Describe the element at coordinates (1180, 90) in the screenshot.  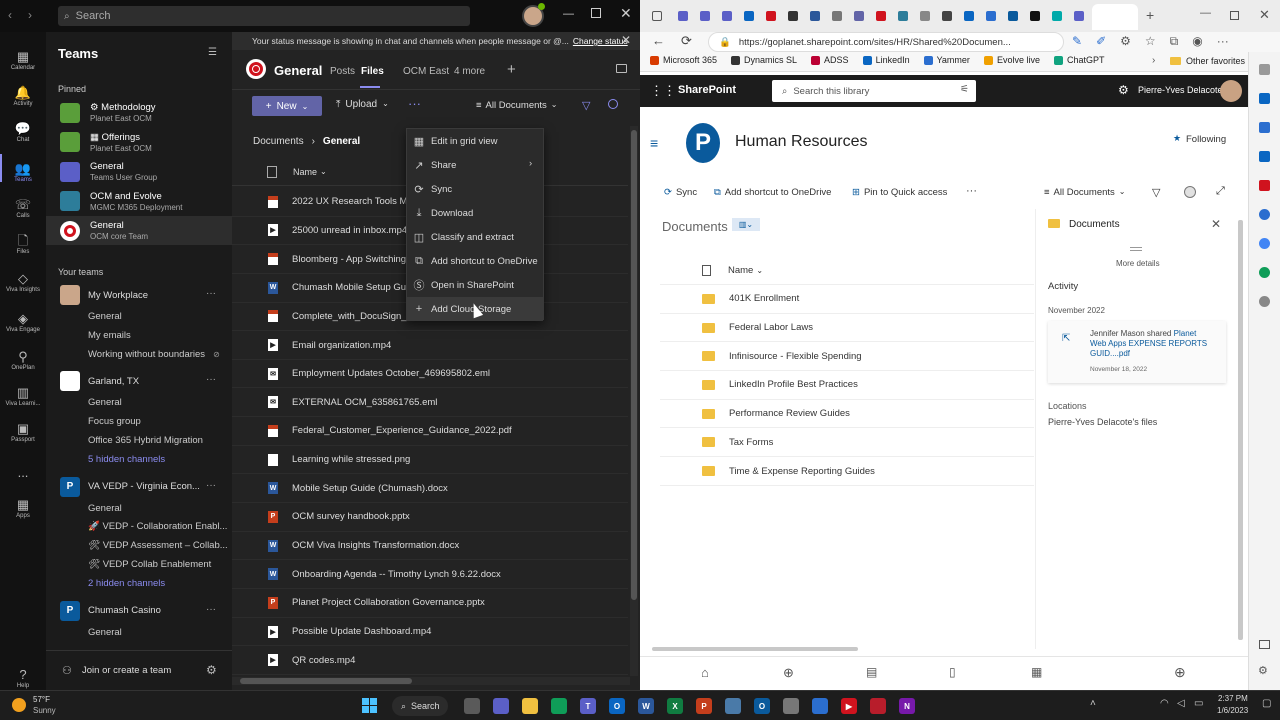
I see `user-name: Pierre-Yves Delacote` at that location.